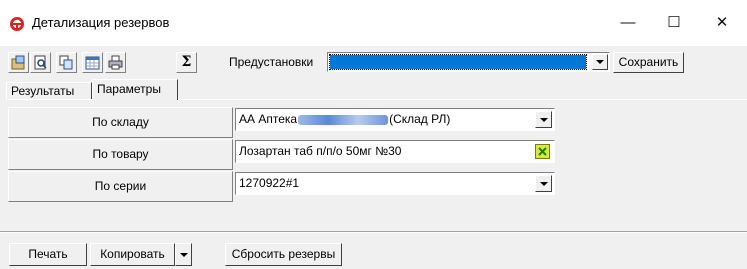  I want to click on properties-button, so click(18, 62).